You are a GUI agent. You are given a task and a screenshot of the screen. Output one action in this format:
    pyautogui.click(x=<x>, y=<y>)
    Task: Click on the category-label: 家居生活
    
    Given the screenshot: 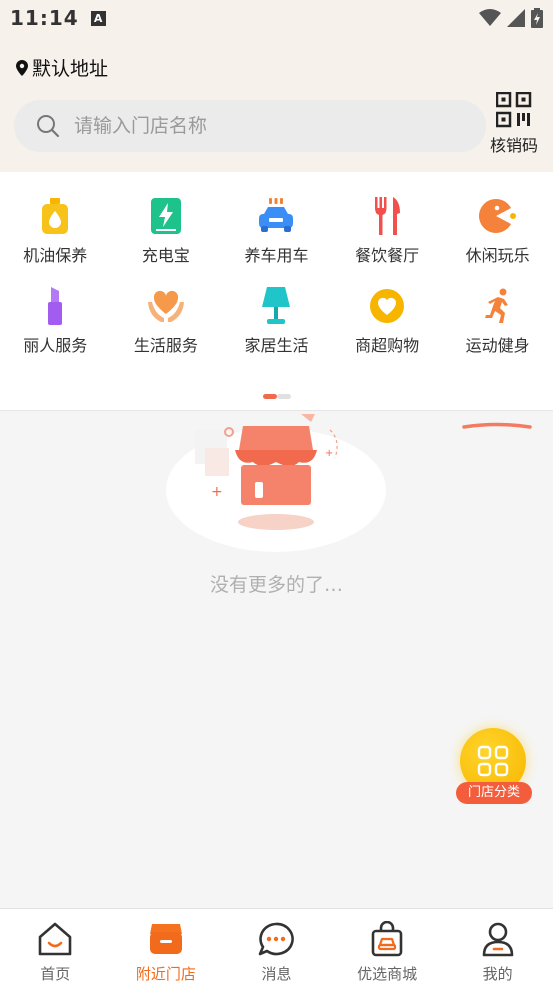 What is the action you would take?
    pyautogui.click(x=276, y=345)
    